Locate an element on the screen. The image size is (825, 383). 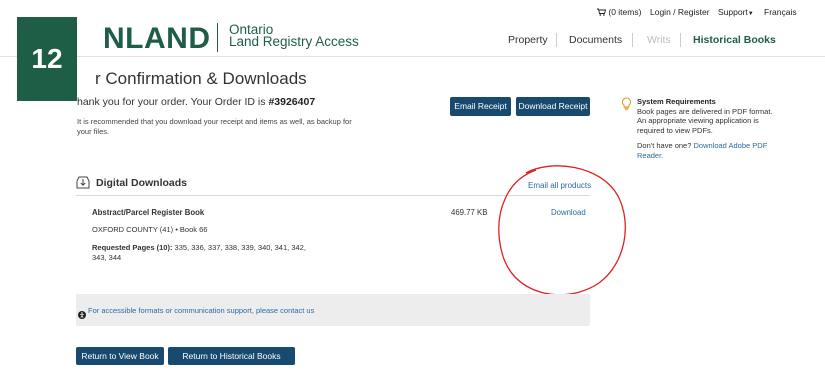
annotation-circle is located at coordinates (562, 230).